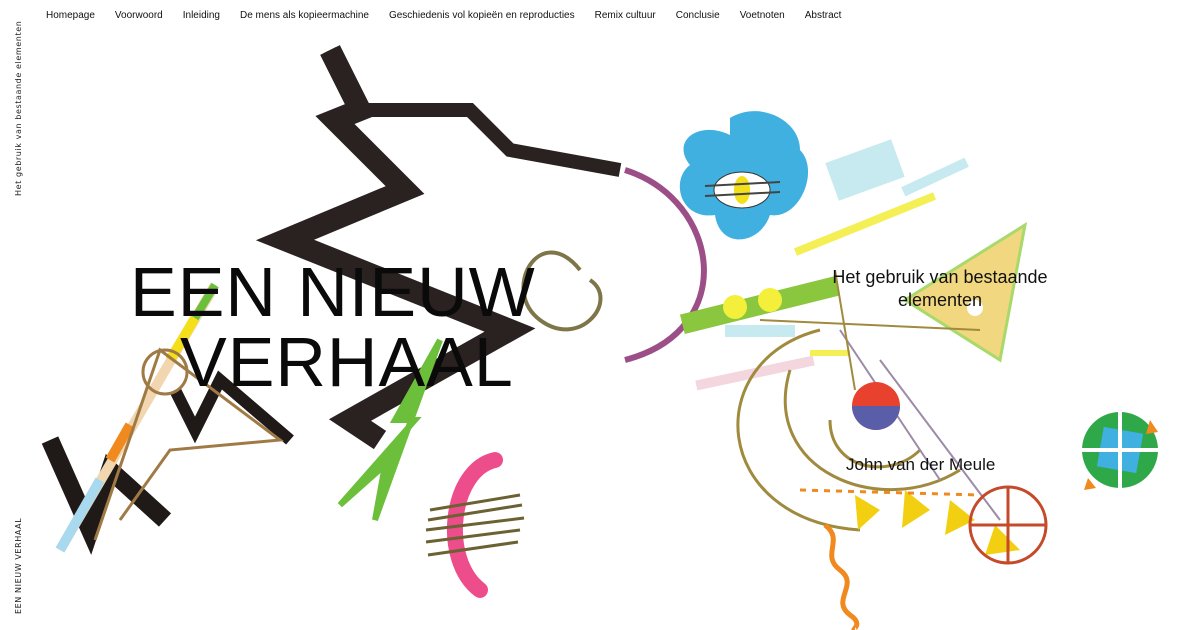 The width and height of the screenshot is (1200, 630). What do you see at coordinates (304, 16) in the screenshot?
I see `nav-item-de-mens-als-kopieermachine: De mens als kopieermachine` at bounding box center [304, 16].